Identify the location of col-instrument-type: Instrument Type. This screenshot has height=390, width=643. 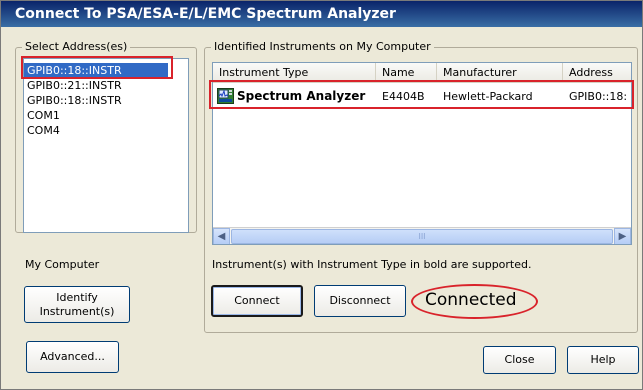
(294, 73).